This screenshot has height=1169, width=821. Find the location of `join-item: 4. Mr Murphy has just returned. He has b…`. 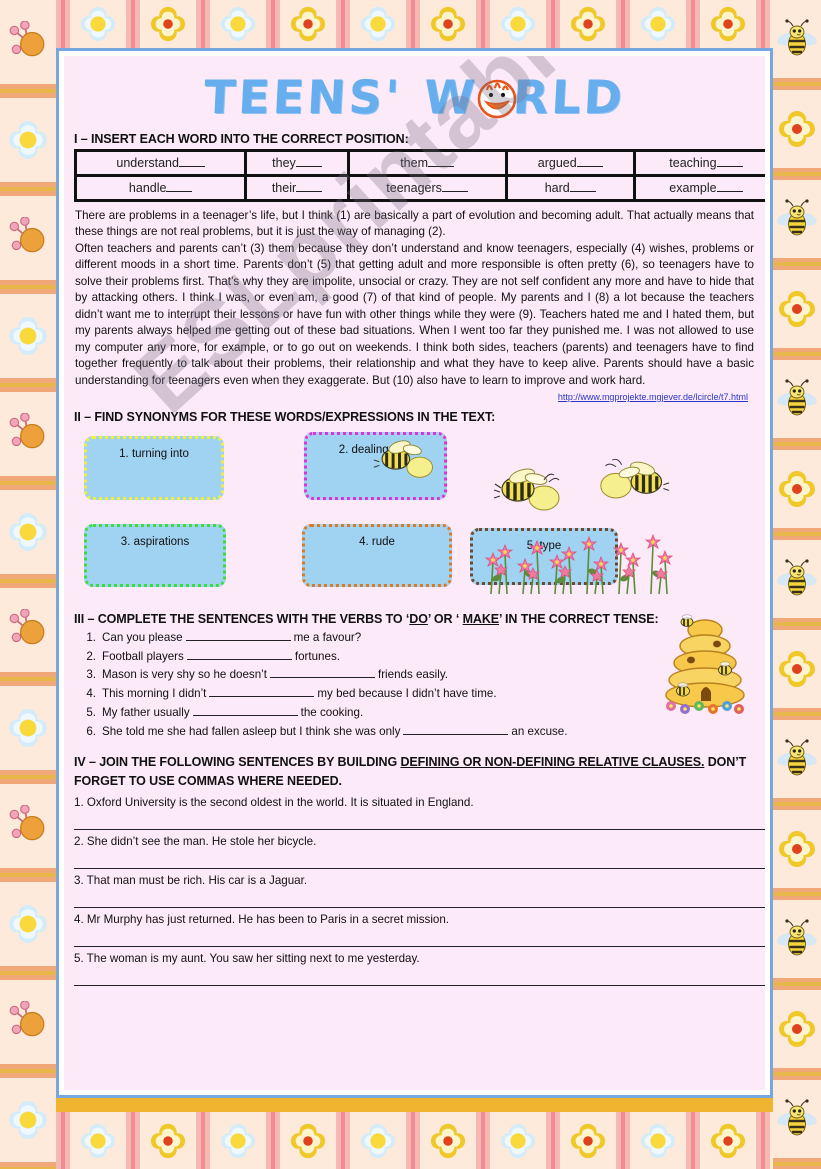

join-item: 4. Mr Murphy has just returned. He has b… is located at coordinates (418, 929).